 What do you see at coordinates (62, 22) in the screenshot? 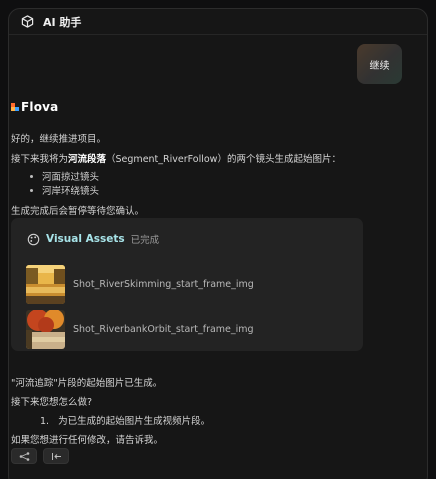
I see `panel-title: AI 助手` at bounding box center [62, 22].